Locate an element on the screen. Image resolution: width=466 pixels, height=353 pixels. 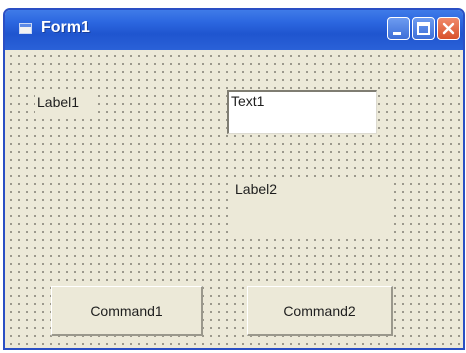
close-button is located at coordinates (448, 28).